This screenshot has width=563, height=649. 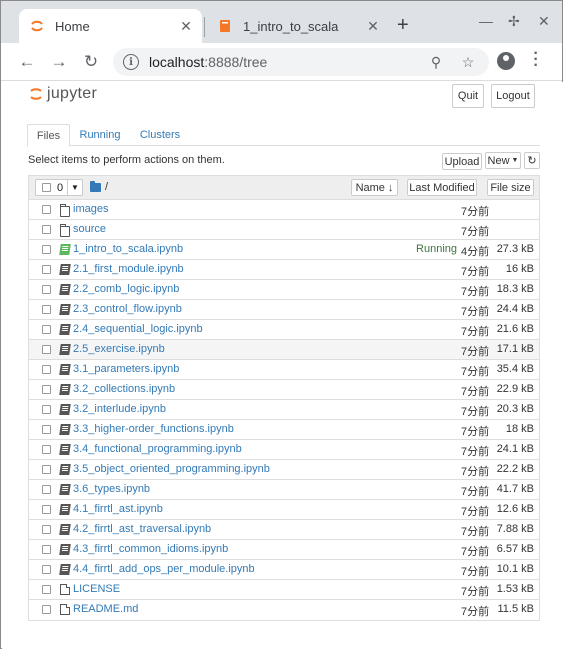 What do you see at coordinates (90, 209) in the screenshot?
I see `item-name-link: images` at bounding box center [90, 209].